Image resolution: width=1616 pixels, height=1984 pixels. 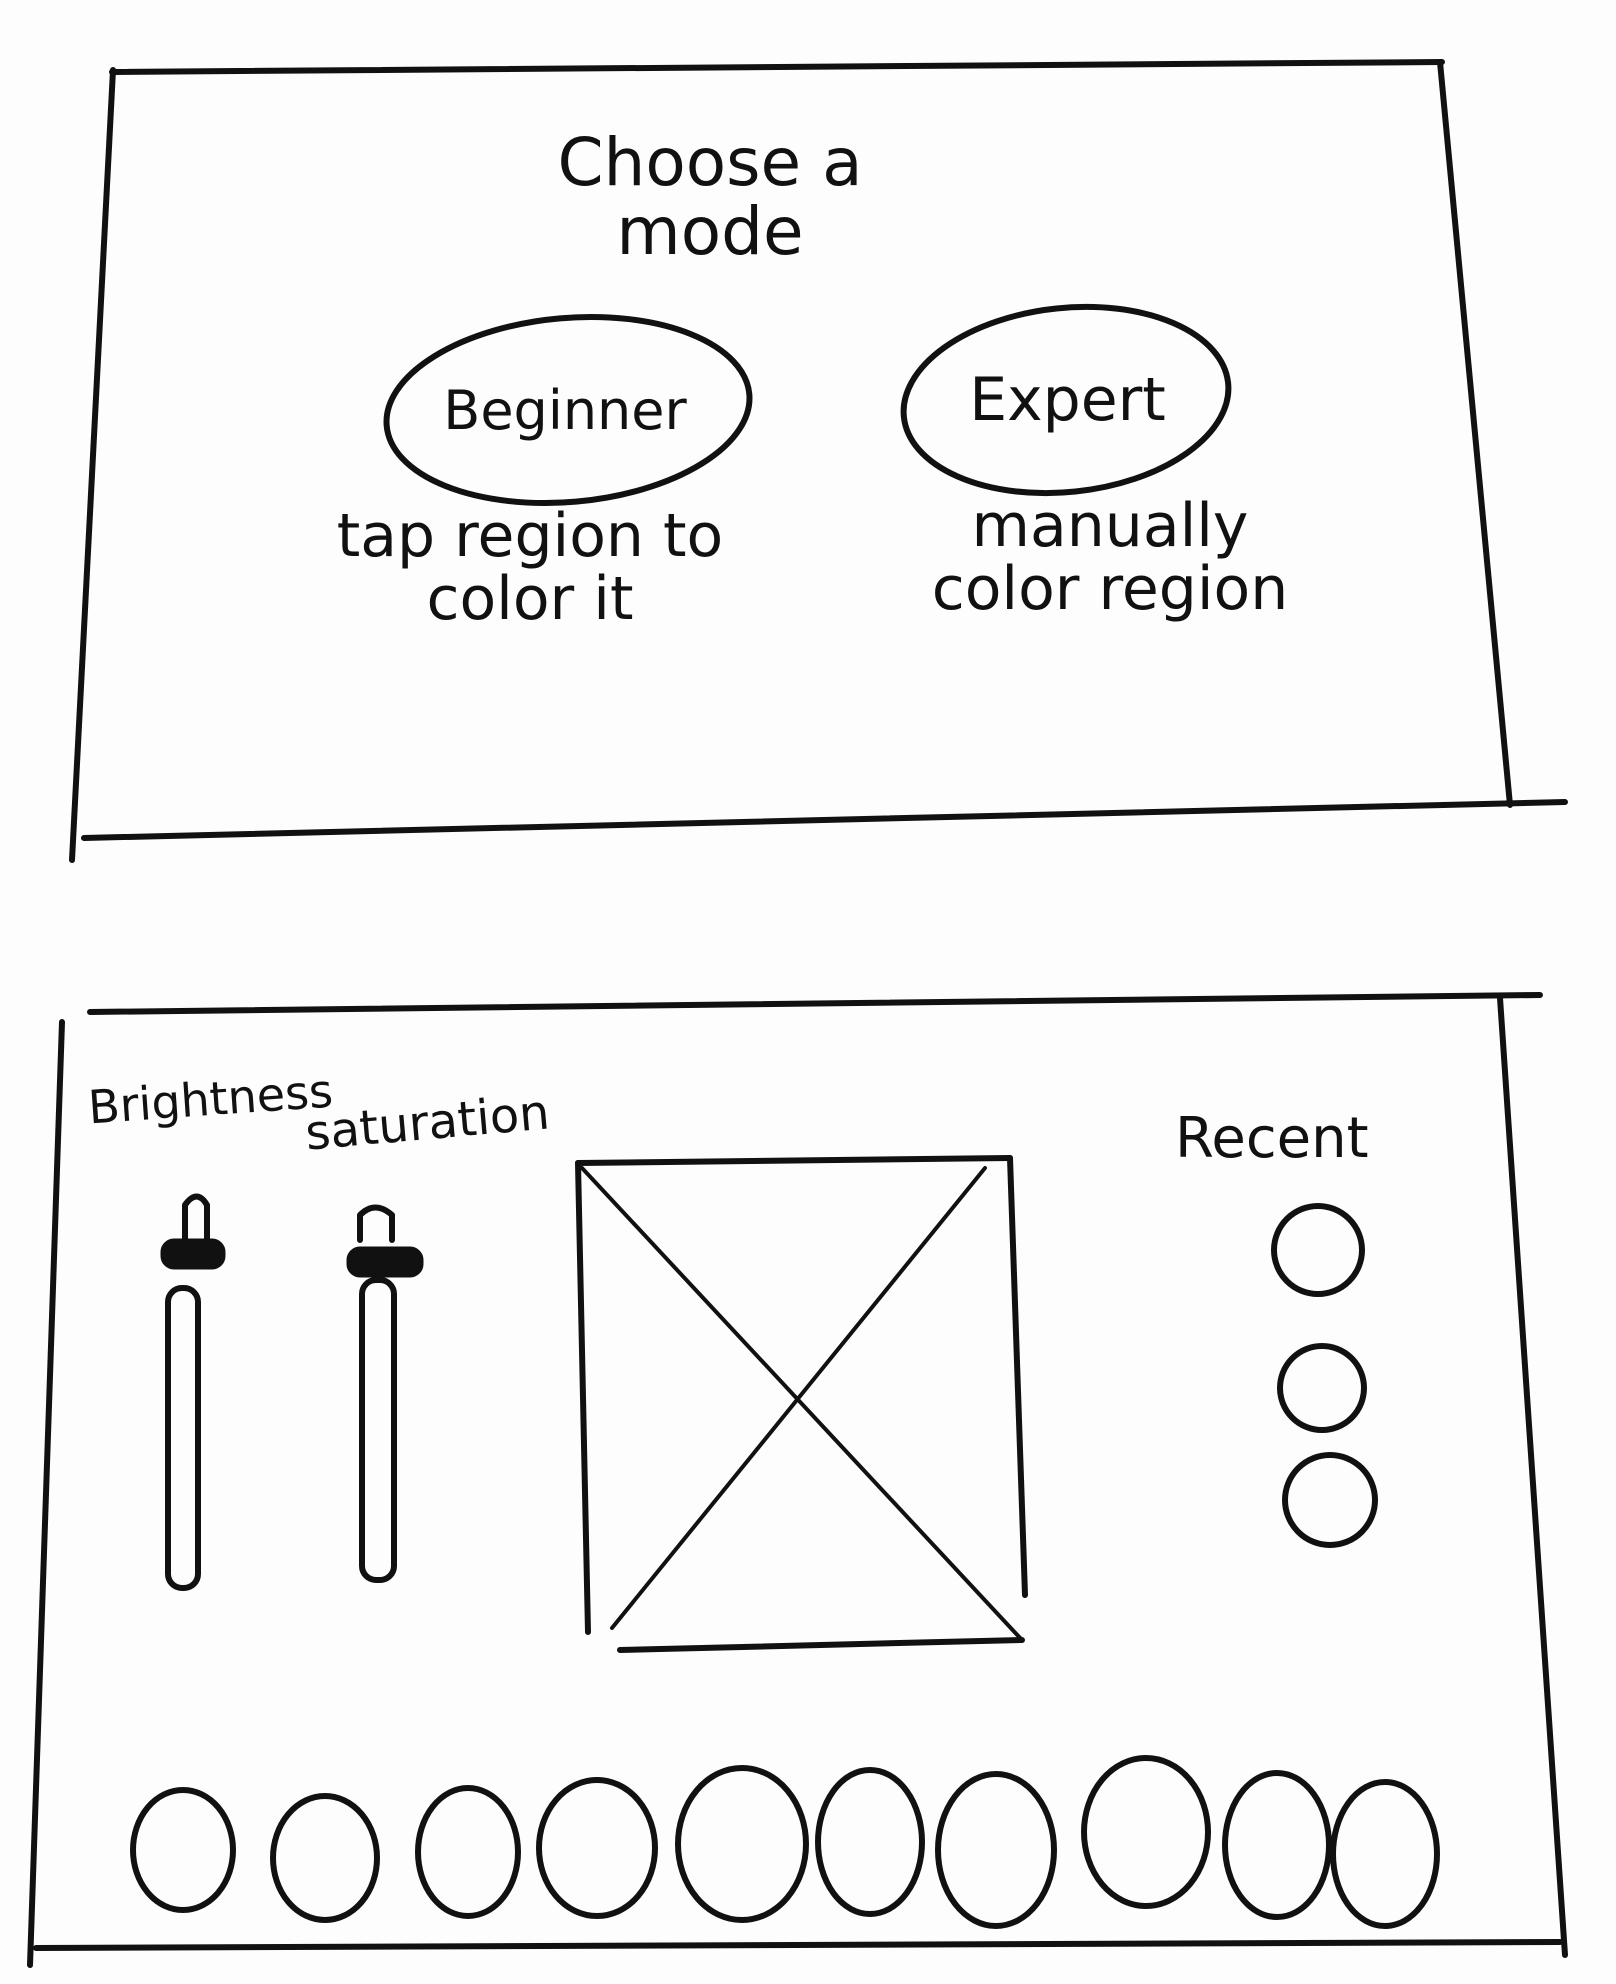 I want to click on expert-mode-description: manually color region, so click(x=1110, y=557).